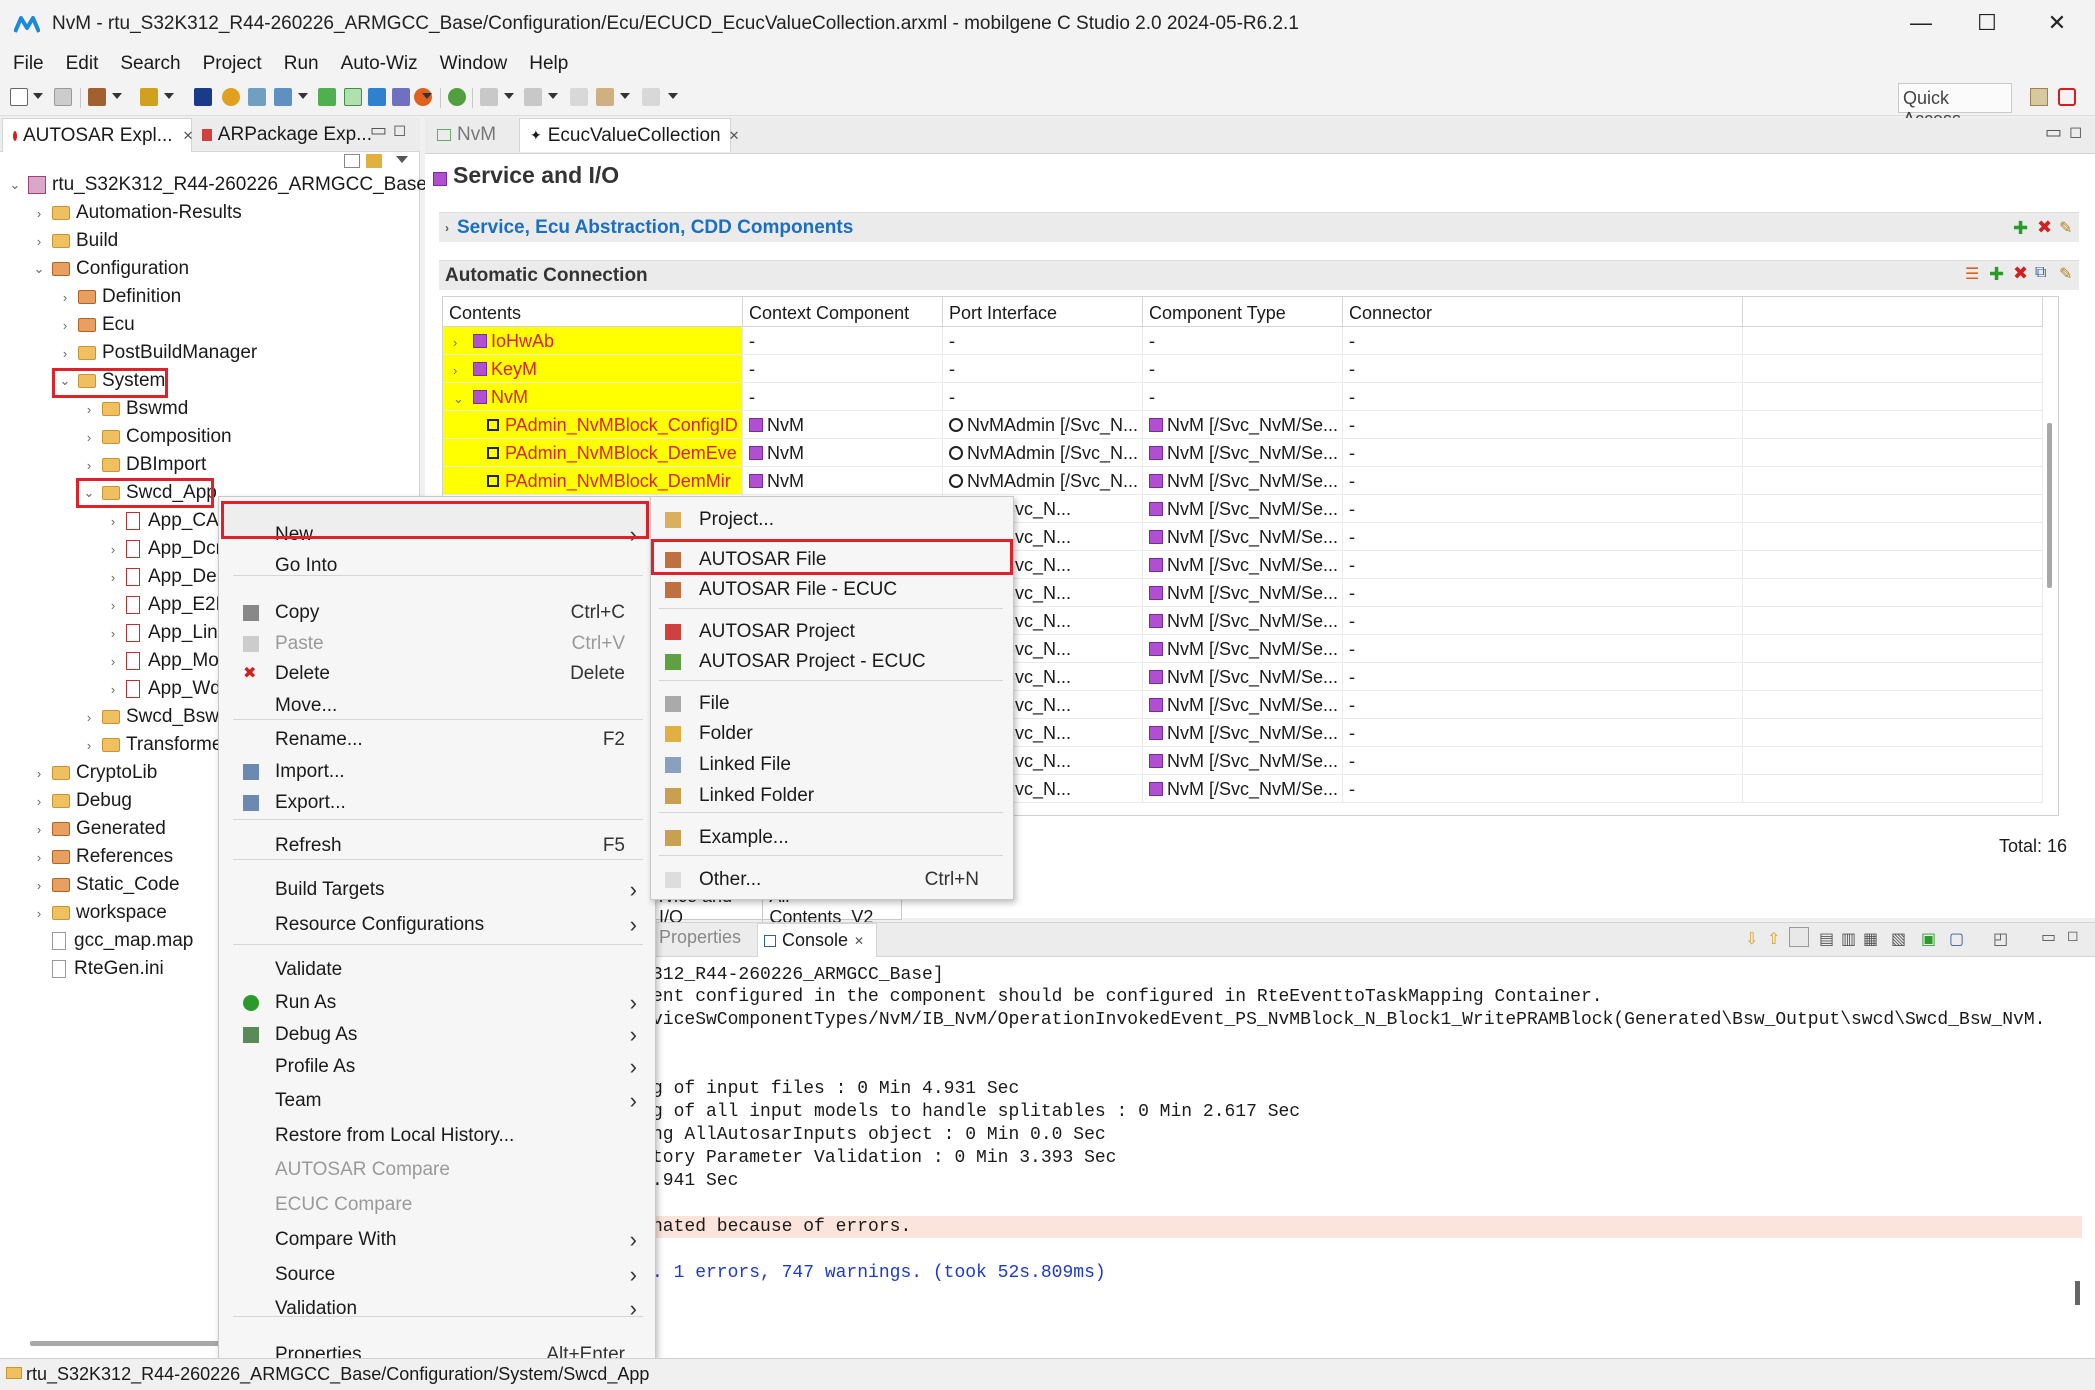 This screenshot has height=1390, width=2095. Describe the element at coordinates (327, 97) in the screenshot. I see `green-box-icon` at that location.